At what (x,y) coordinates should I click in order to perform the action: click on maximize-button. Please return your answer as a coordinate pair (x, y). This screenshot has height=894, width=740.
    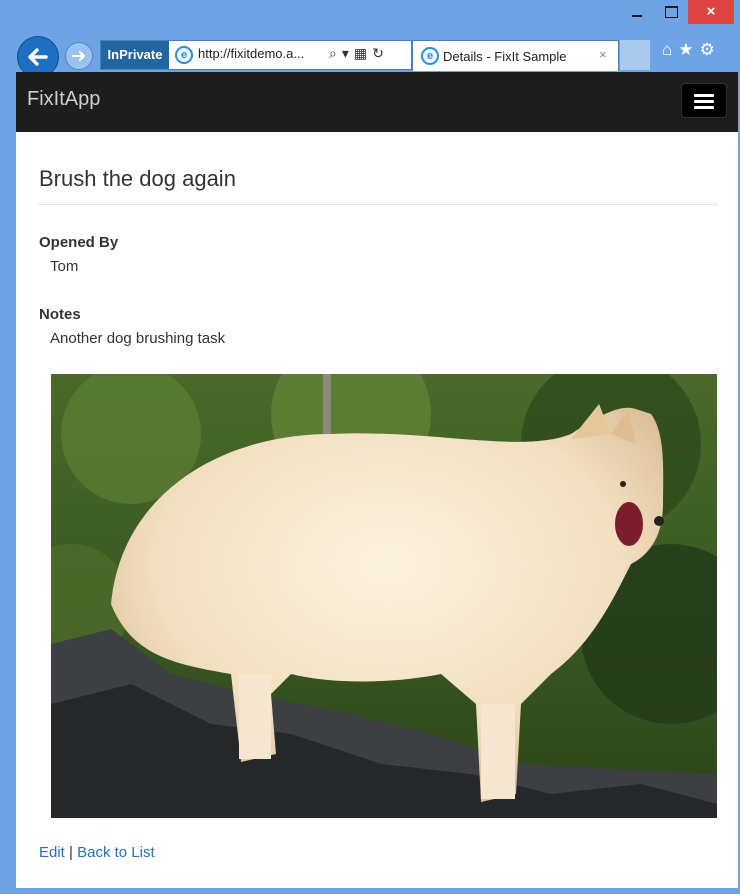
    Looking at the image, I should click on (671, 12).